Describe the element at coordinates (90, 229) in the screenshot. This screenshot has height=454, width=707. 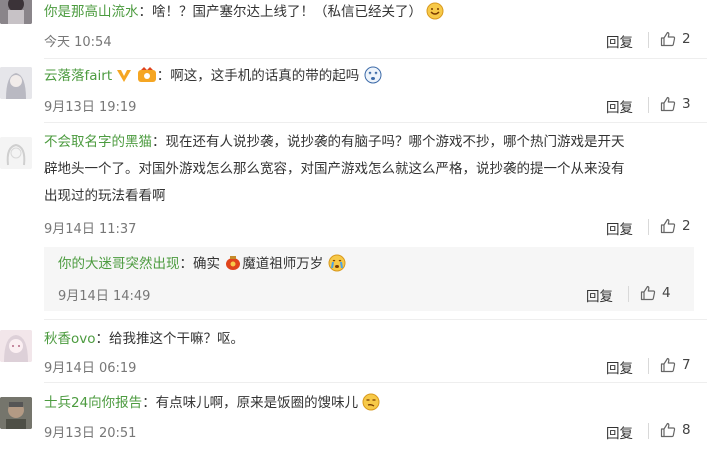
I see `comment-time: 9月14日 11:37` at that location.